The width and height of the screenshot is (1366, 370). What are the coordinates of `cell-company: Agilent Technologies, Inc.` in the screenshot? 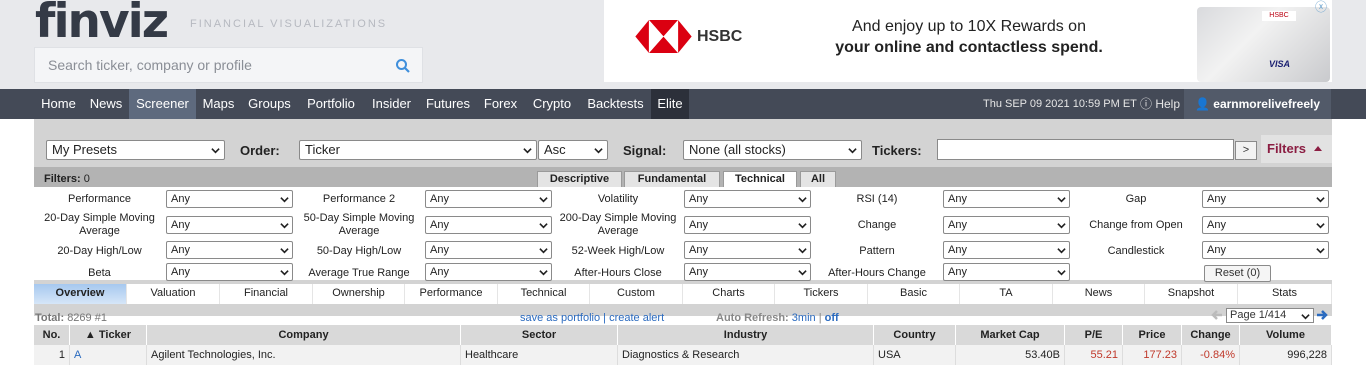 It's located at (304, 355).